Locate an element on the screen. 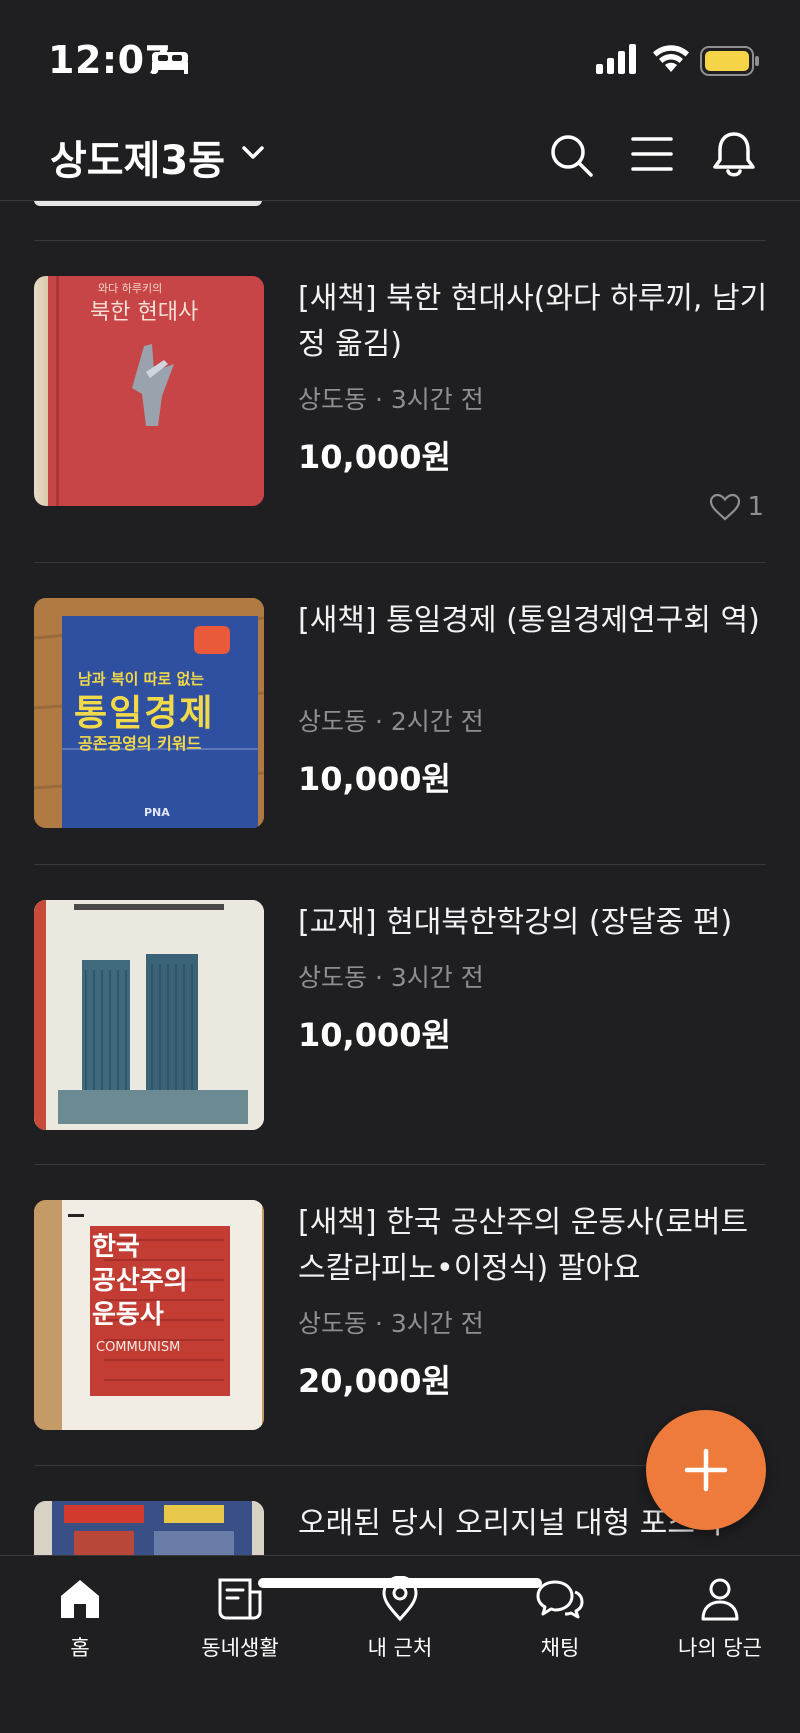 This screenshot has height=1733, width=800. like-count: 1 is located at coordinates (736, 507).